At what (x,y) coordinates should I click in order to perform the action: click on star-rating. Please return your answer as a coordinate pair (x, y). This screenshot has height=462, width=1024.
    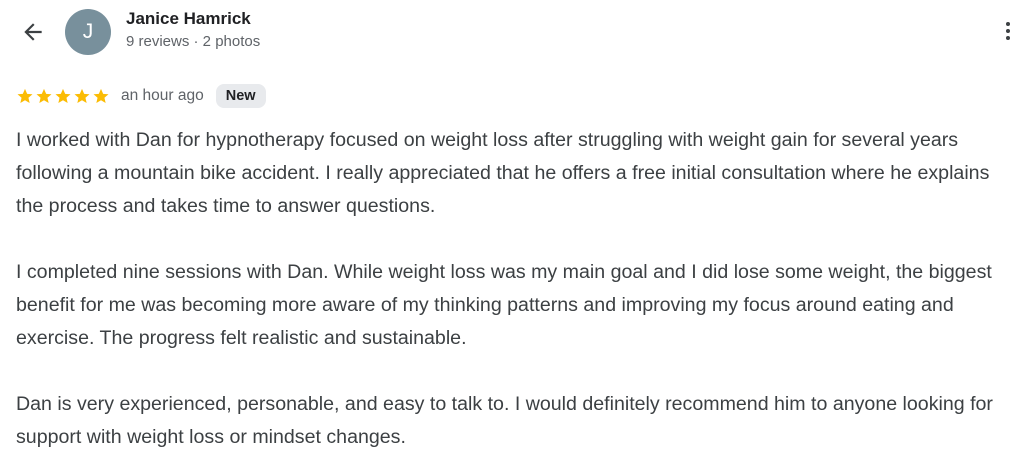
    Looking at the image, I should click on (63, 96).